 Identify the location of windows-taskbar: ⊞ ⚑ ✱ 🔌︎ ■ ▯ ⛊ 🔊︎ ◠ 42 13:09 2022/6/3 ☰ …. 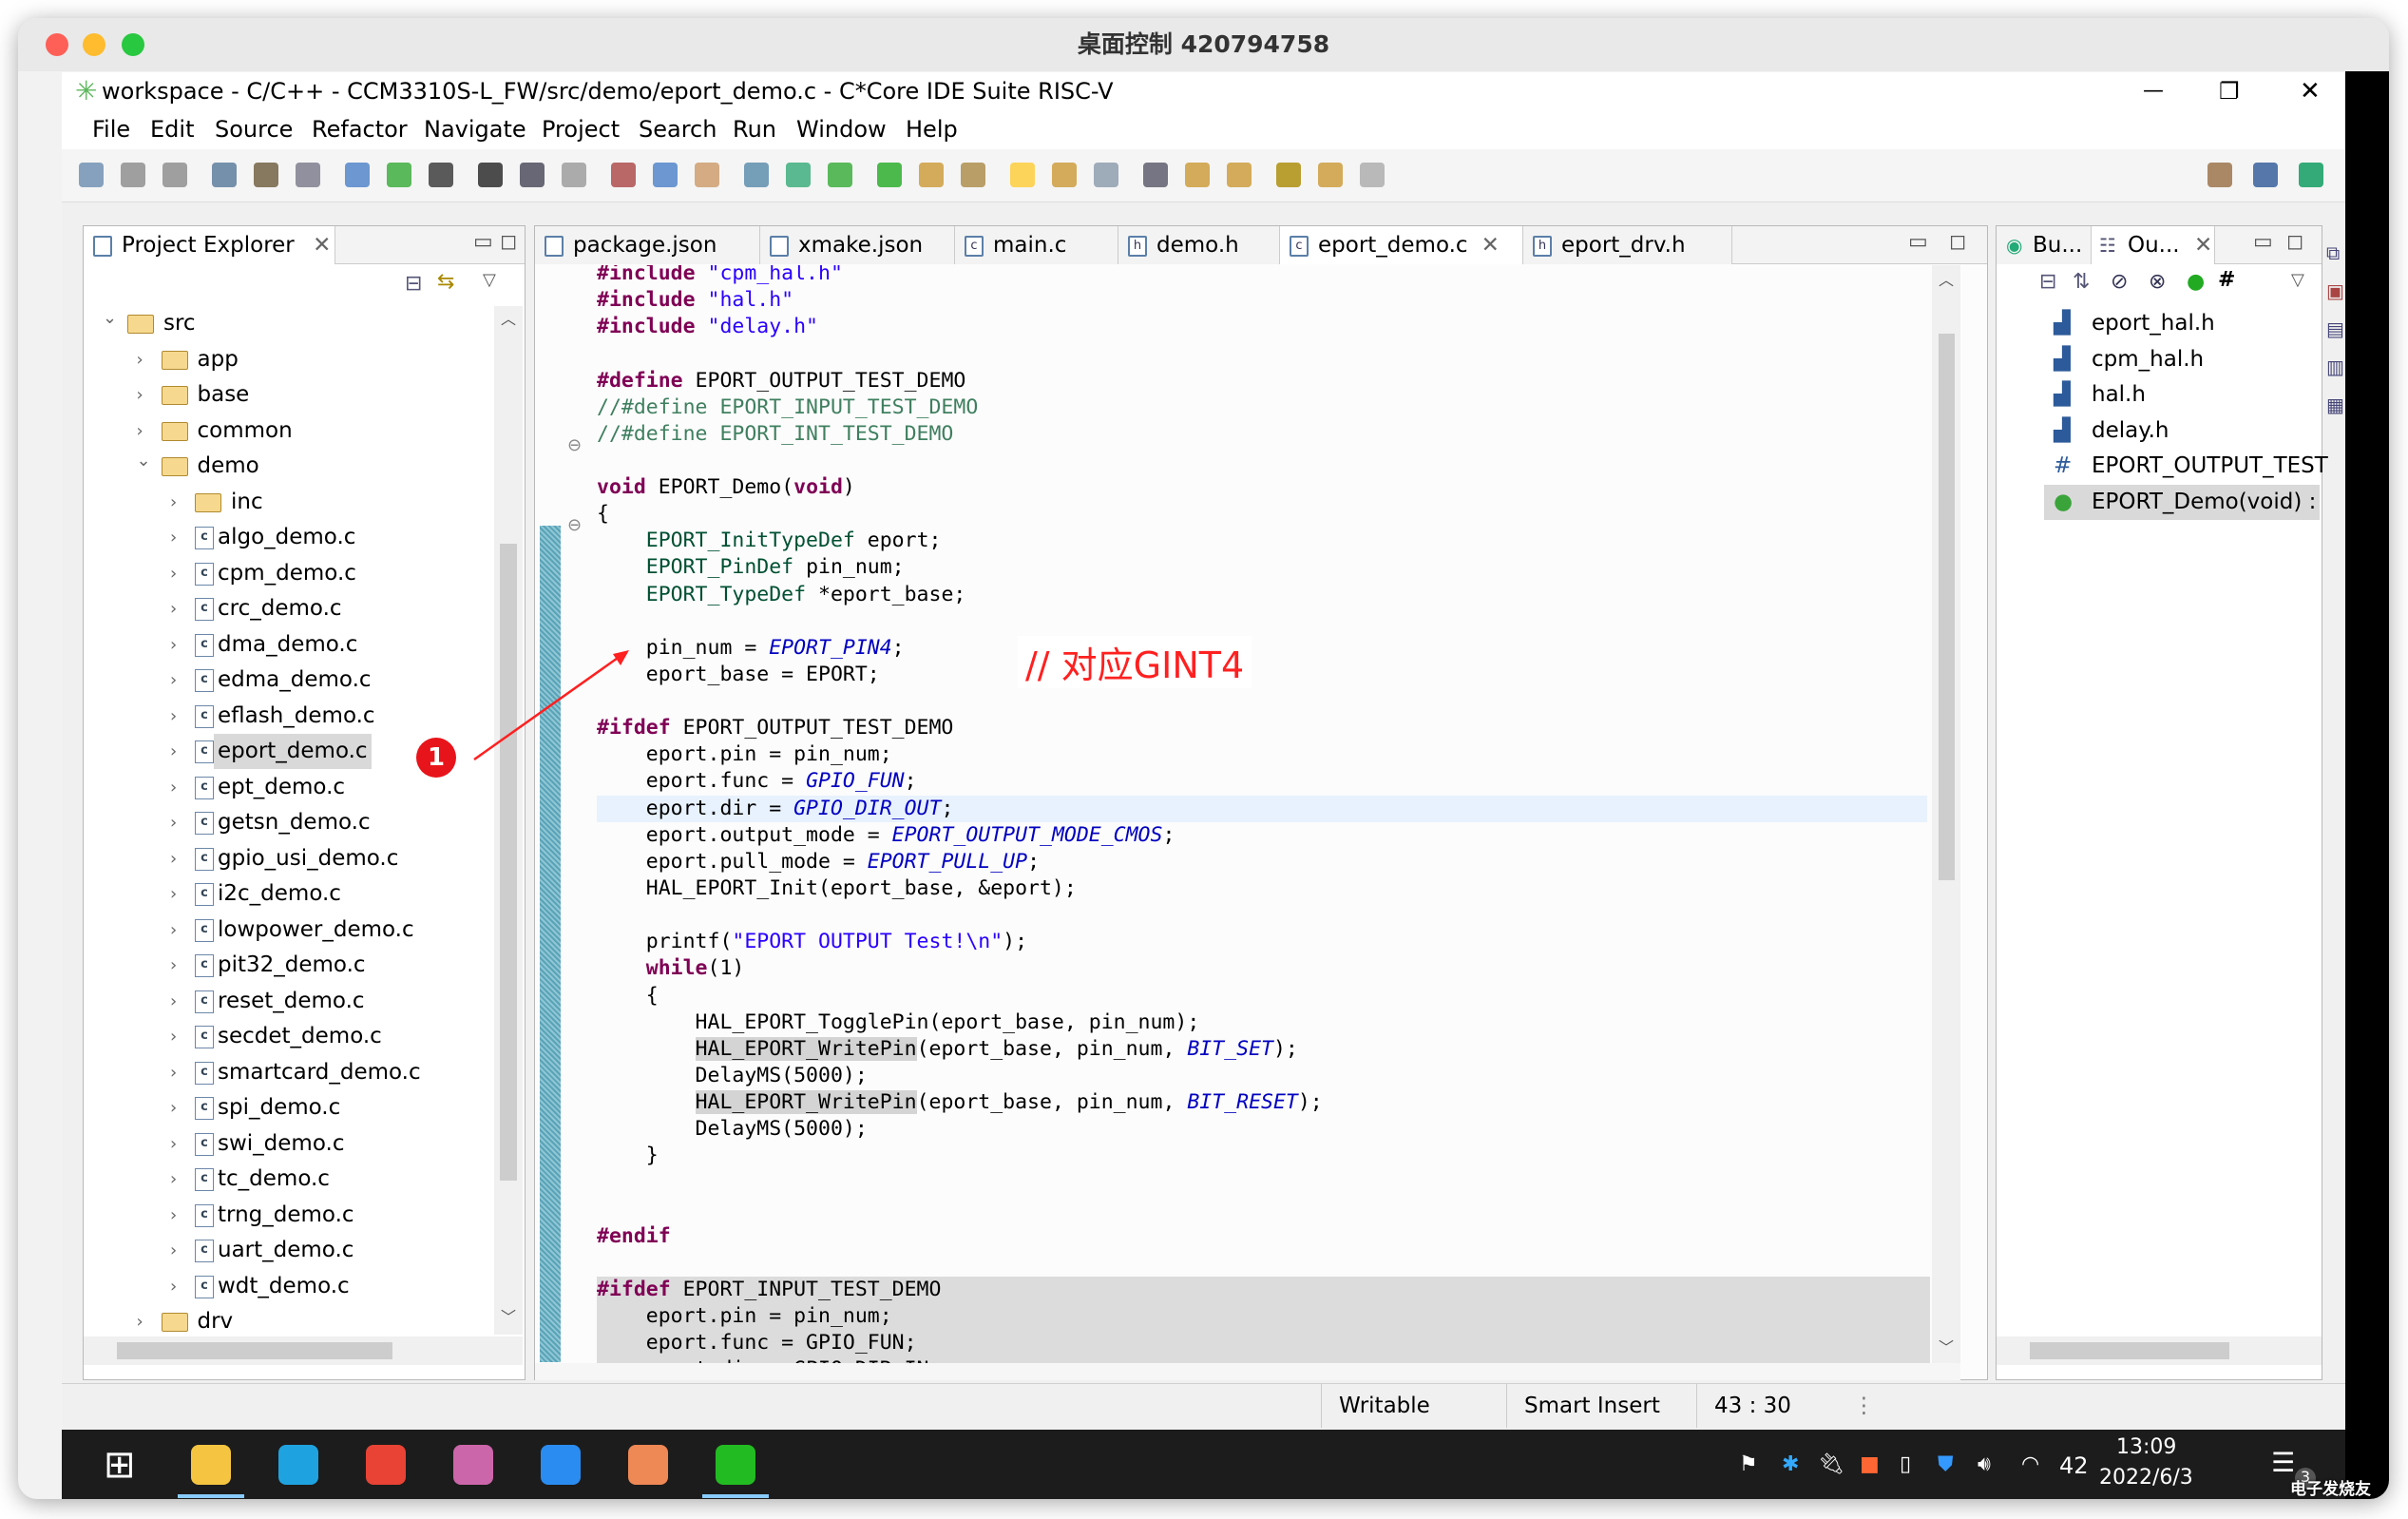
(1204, 1464).